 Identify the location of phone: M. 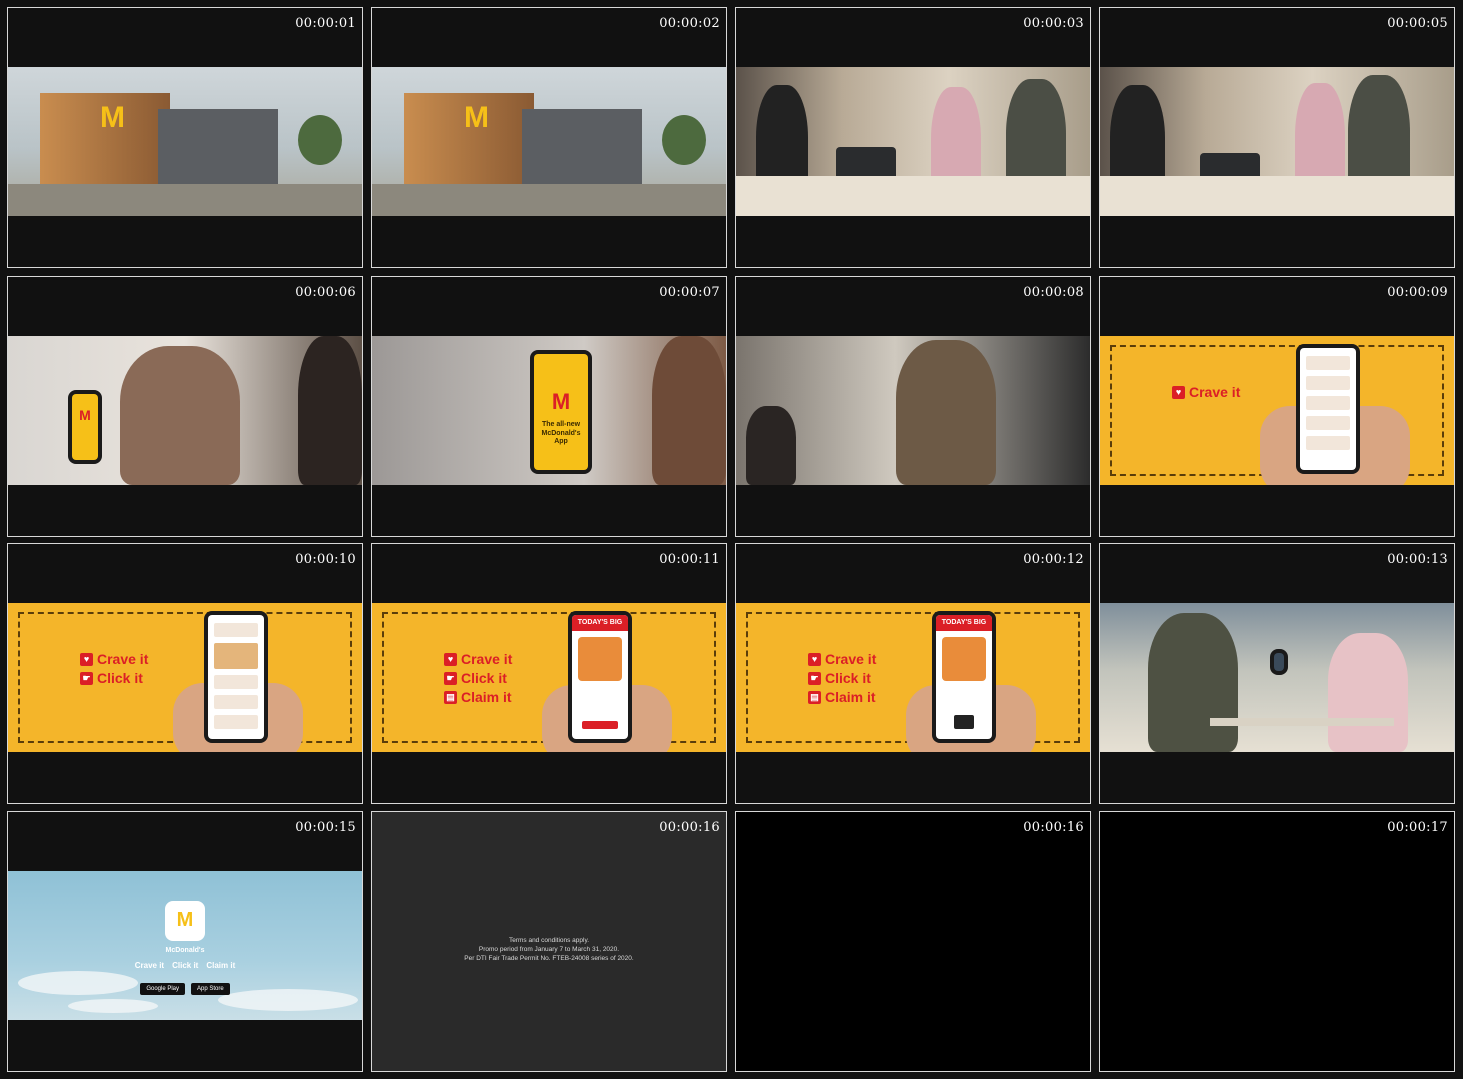
(85, 427).